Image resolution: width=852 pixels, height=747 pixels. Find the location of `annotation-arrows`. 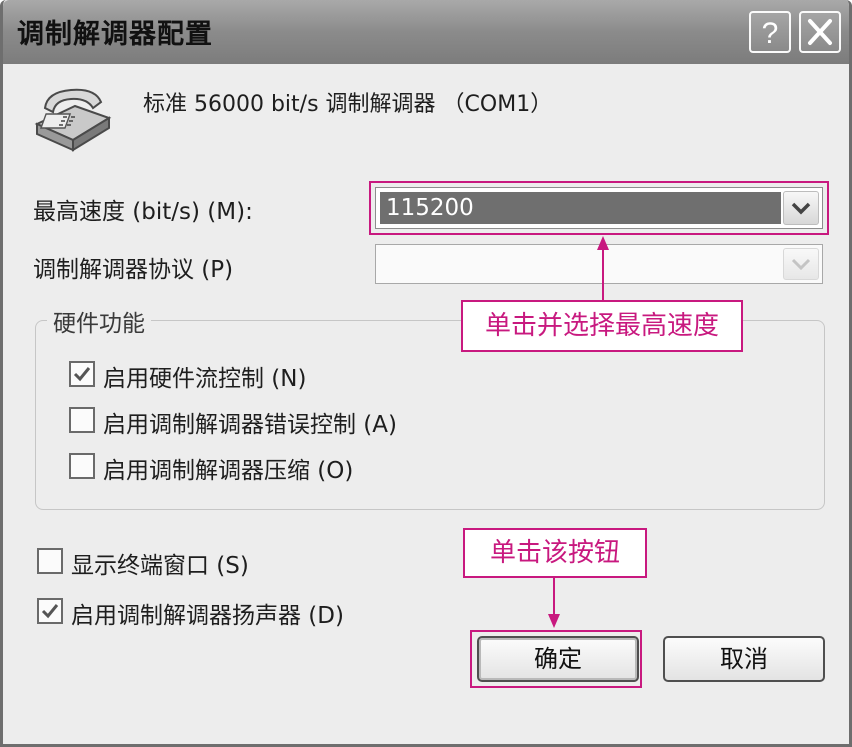

annotation-arrows is located at coordinates (578, 432).